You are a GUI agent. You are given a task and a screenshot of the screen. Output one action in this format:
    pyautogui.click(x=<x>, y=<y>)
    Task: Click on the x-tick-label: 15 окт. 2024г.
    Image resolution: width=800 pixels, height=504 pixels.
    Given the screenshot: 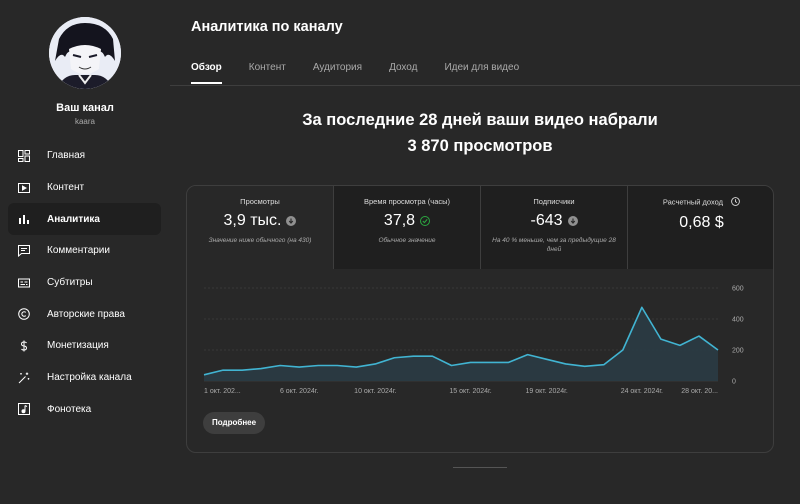 What is the action you would take?
    pyautogui.click(x=470, y=391)
    